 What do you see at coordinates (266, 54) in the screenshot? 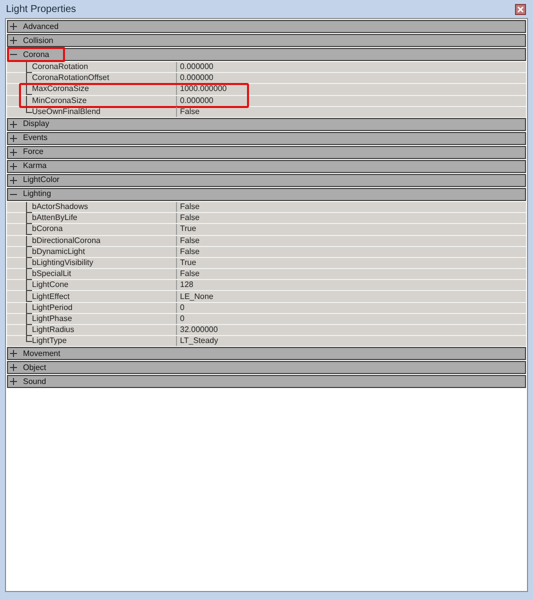
I see `category-row: Corona` at bounding box center [266, 54].